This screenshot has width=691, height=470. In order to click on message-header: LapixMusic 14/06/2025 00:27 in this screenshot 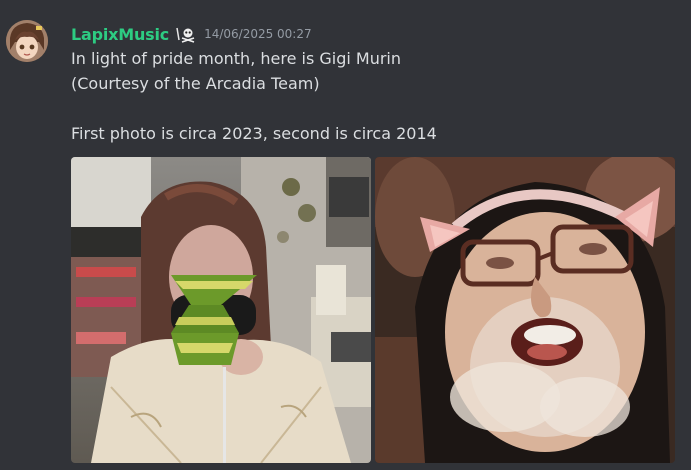, I will do `click(191, 34)`.